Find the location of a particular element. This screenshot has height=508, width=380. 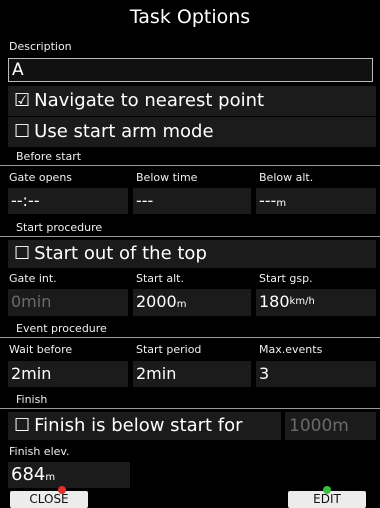

start-procedure-section: Start procedure is located at coordinates (59, 227).